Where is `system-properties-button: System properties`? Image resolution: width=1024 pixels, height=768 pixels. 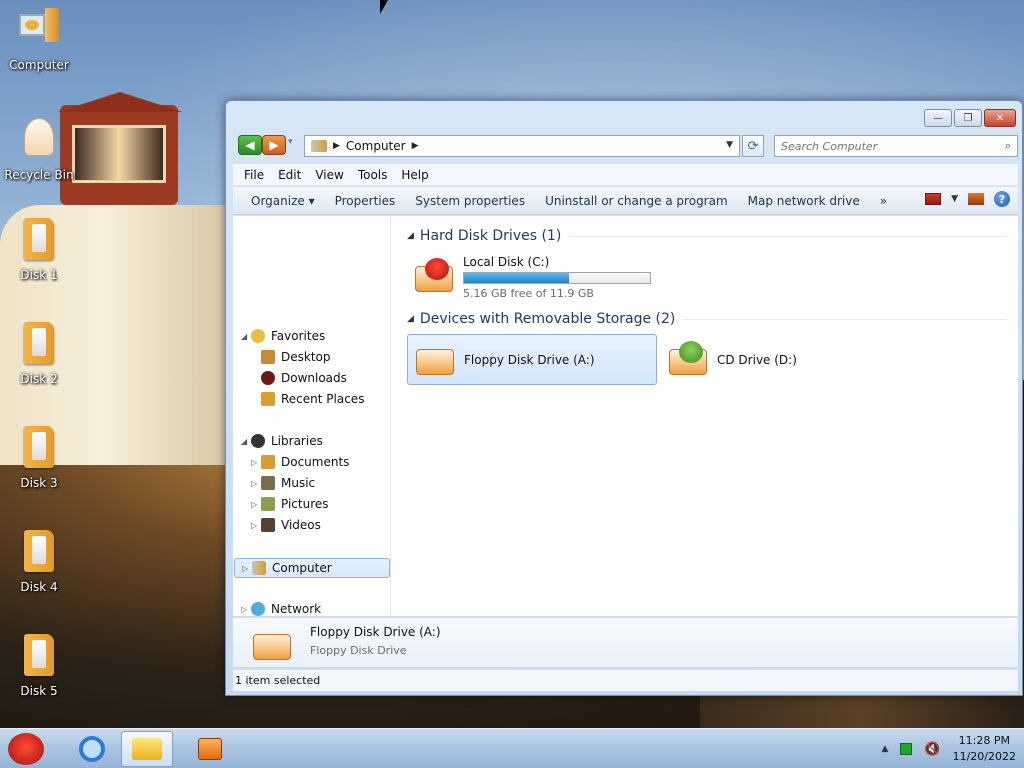 system-properties-button: System properties is located at coordinates (470, 201).